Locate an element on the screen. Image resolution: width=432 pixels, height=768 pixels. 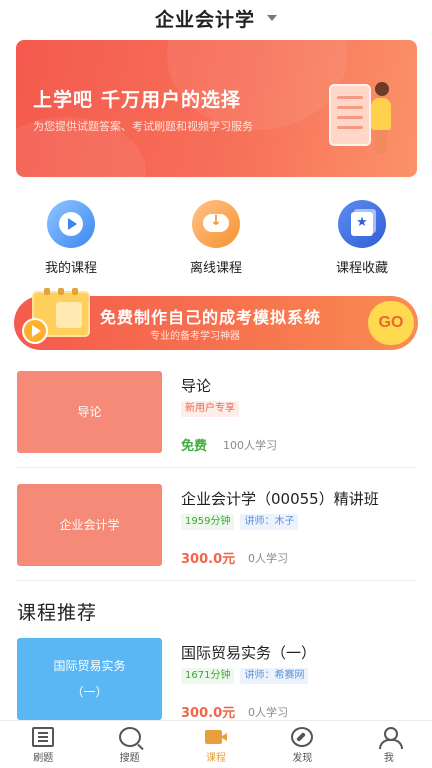
my-courses-button: 我的课程 is located at coordinates (71, 236).